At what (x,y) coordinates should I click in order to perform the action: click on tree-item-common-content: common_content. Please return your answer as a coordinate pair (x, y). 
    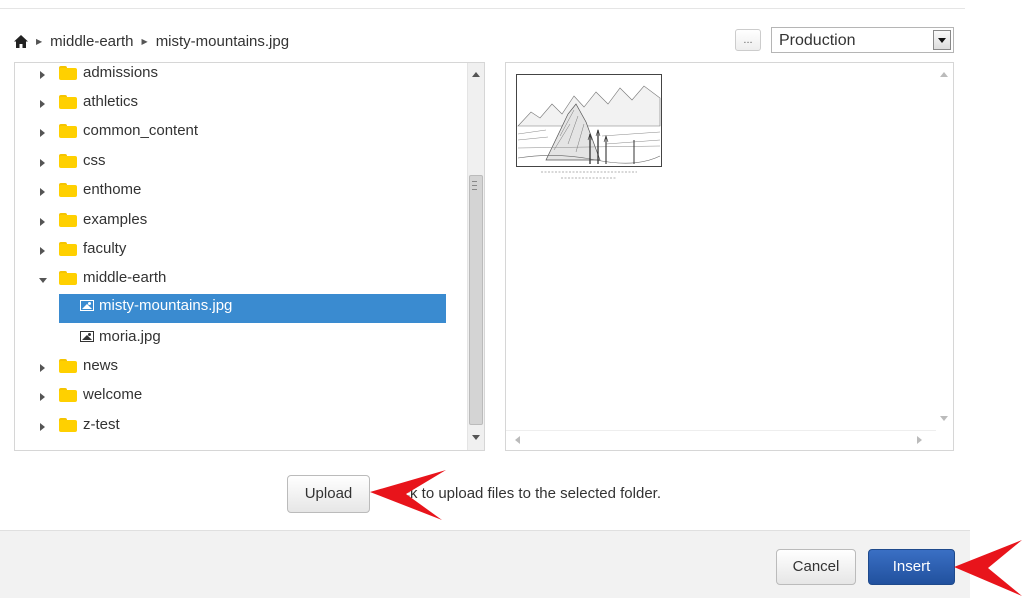
    Looking at the image, I should click on (236, 133).